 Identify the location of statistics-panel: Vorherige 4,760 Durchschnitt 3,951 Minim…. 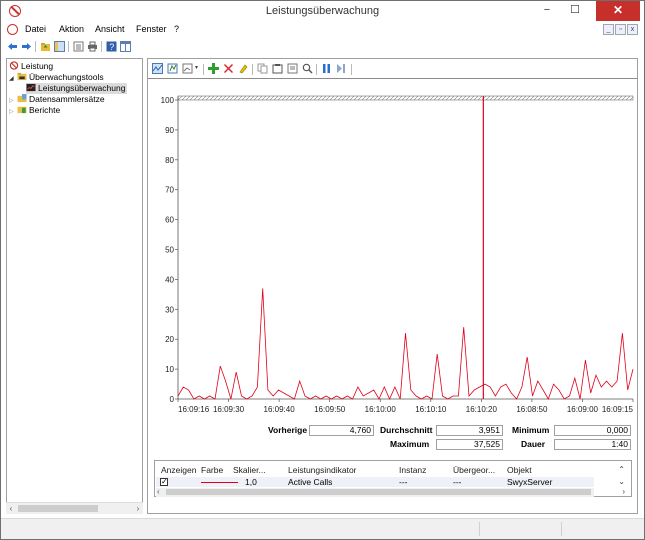
(392, 440).